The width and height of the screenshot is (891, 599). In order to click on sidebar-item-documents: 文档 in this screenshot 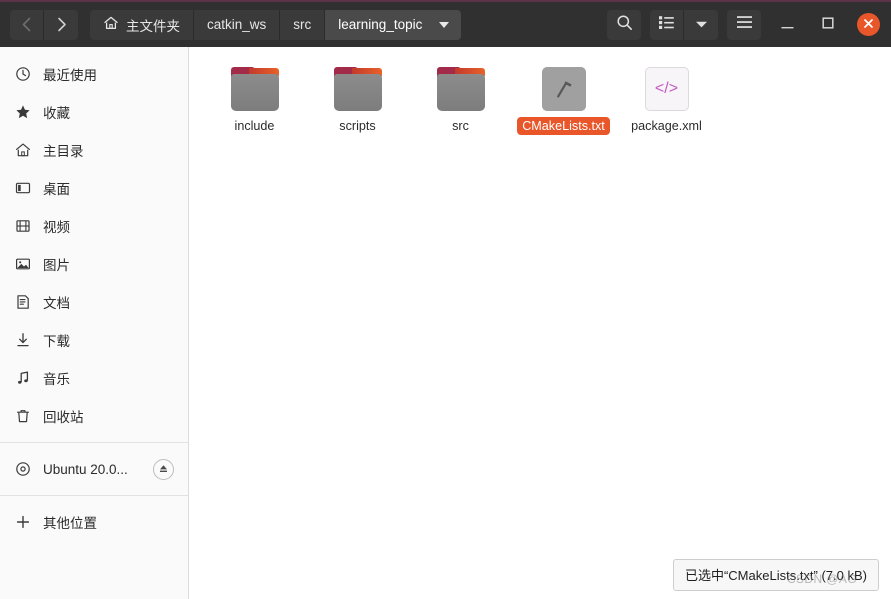, I will do `click(94, 302)`.